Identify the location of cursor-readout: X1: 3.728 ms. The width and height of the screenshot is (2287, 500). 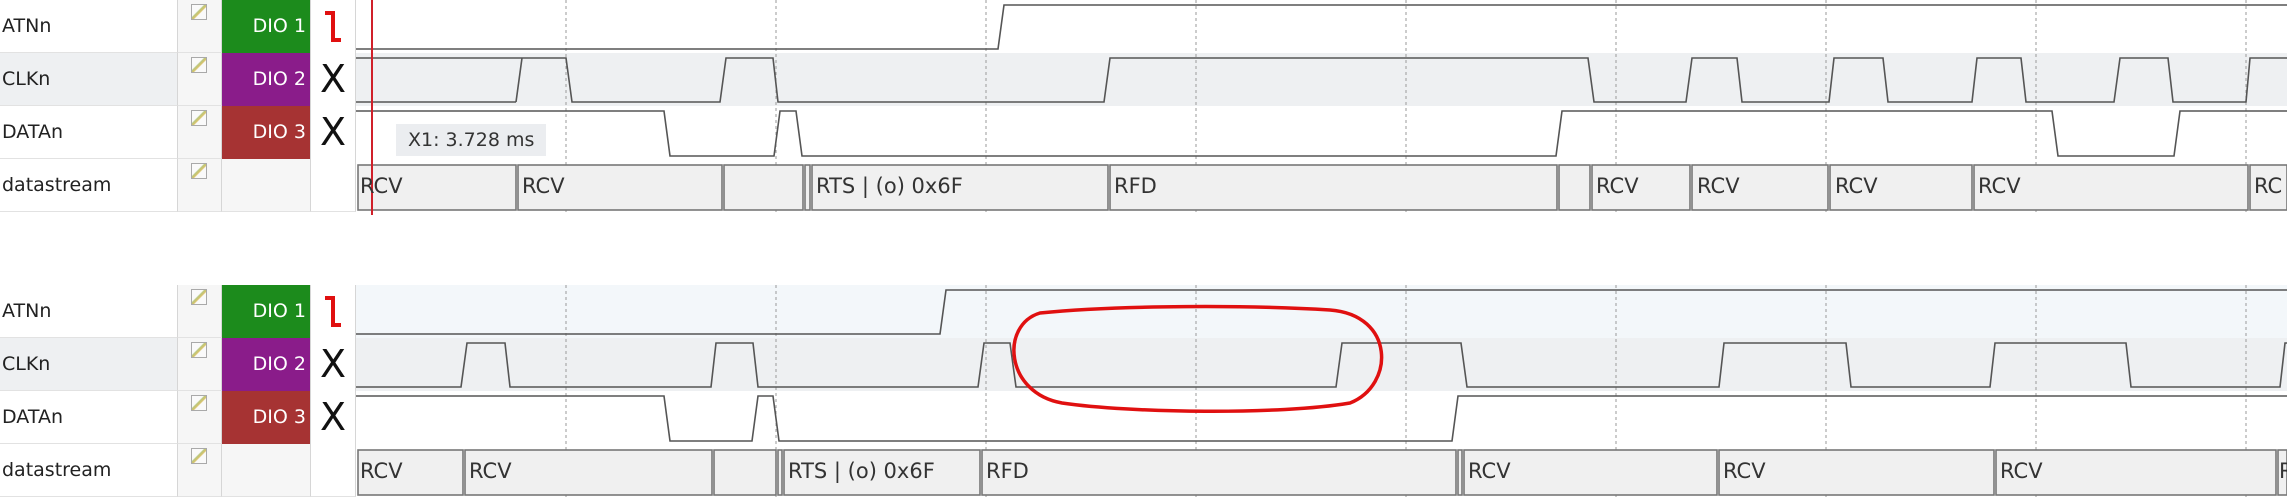
(471, 140).